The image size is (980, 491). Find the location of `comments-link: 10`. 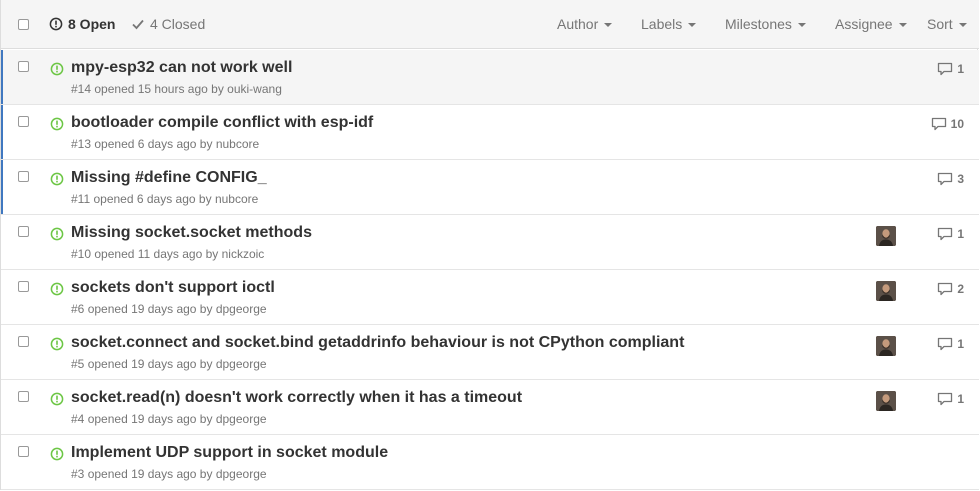

comments-link: 10 is located at coordinates (947, 124).